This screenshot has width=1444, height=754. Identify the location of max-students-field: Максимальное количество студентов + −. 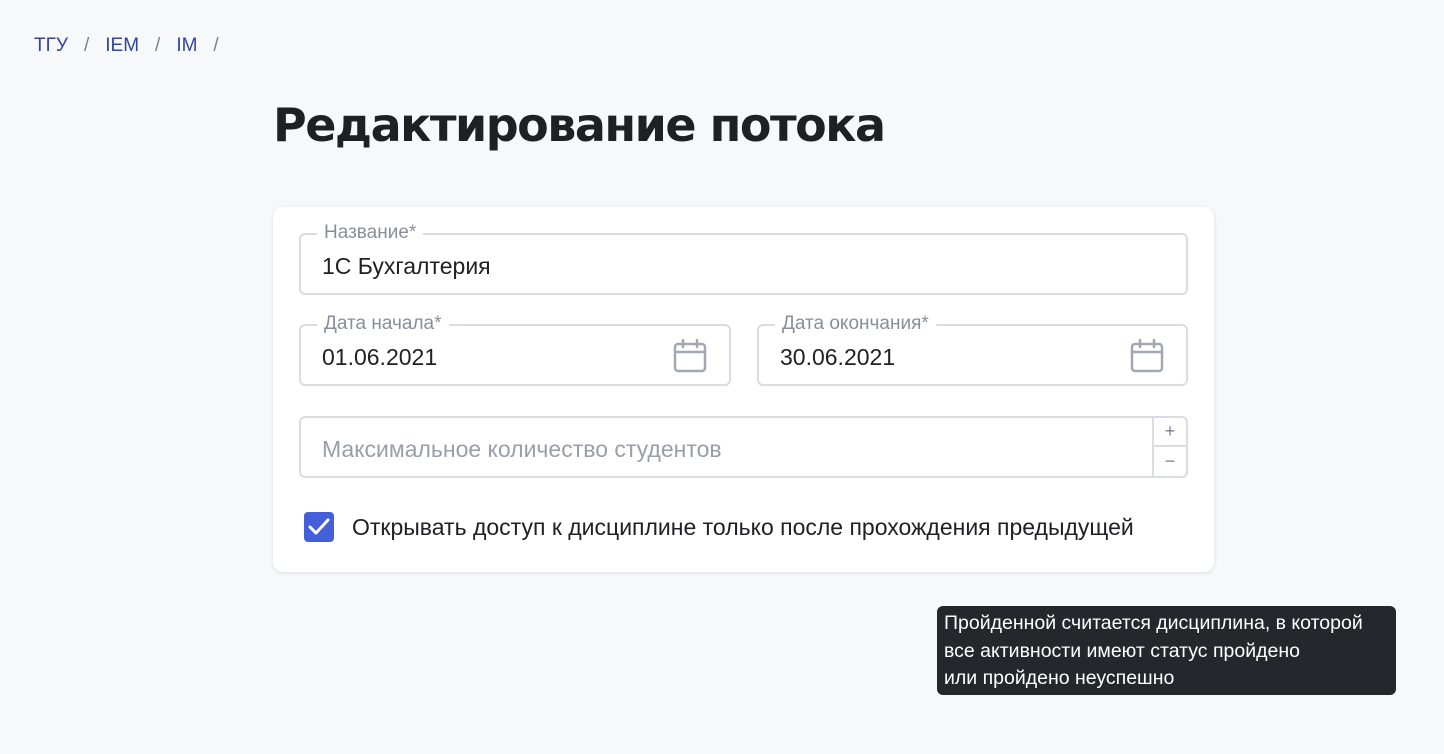
(743, 447).